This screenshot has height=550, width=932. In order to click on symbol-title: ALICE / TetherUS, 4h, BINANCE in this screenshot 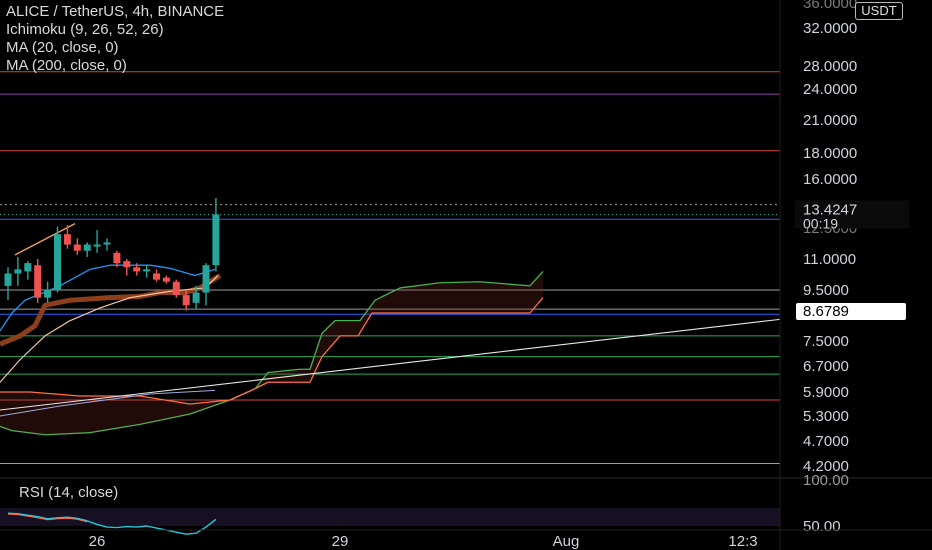, I will do `click(115, 12)`.